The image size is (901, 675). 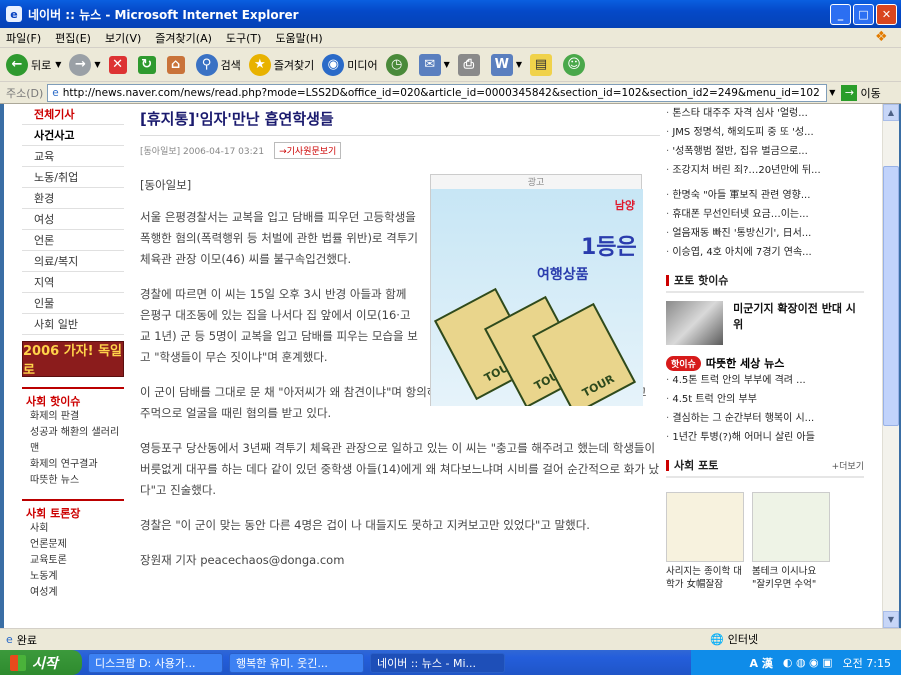 What do you see at coordinates (840, 14) in the screenshot?
I see `minimize-button: _` at bounding box center [840, 14].